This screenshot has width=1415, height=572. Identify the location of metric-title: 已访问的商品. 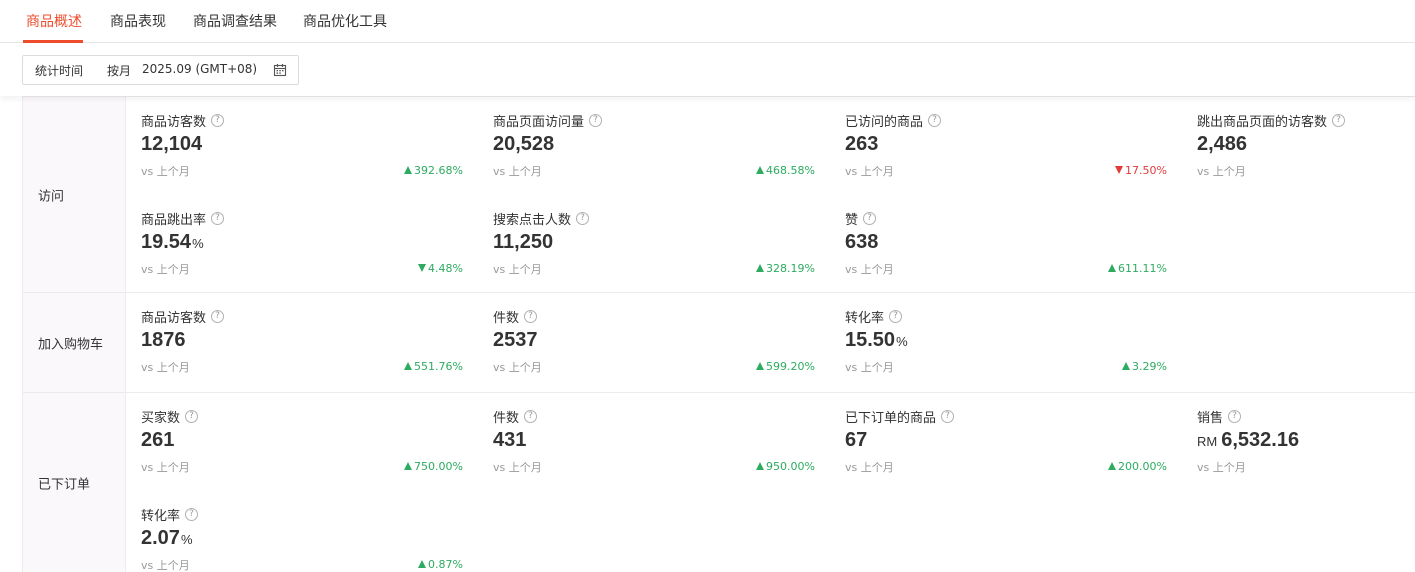
(884, 122).